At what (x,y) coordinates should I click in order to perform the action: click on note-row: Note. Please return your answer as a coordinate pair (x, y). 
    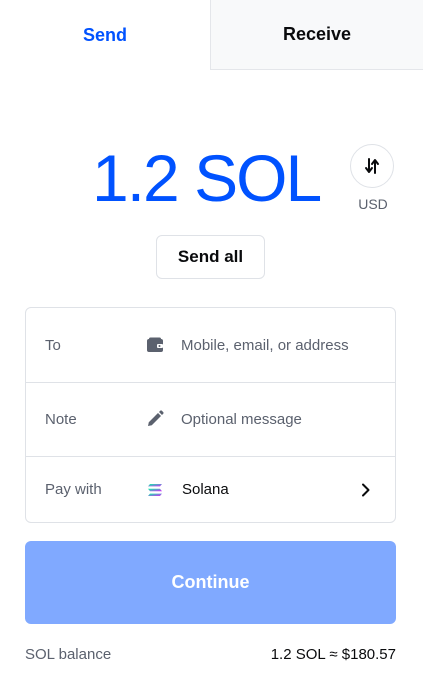
    Looking at the image, I should click on (210, 419).